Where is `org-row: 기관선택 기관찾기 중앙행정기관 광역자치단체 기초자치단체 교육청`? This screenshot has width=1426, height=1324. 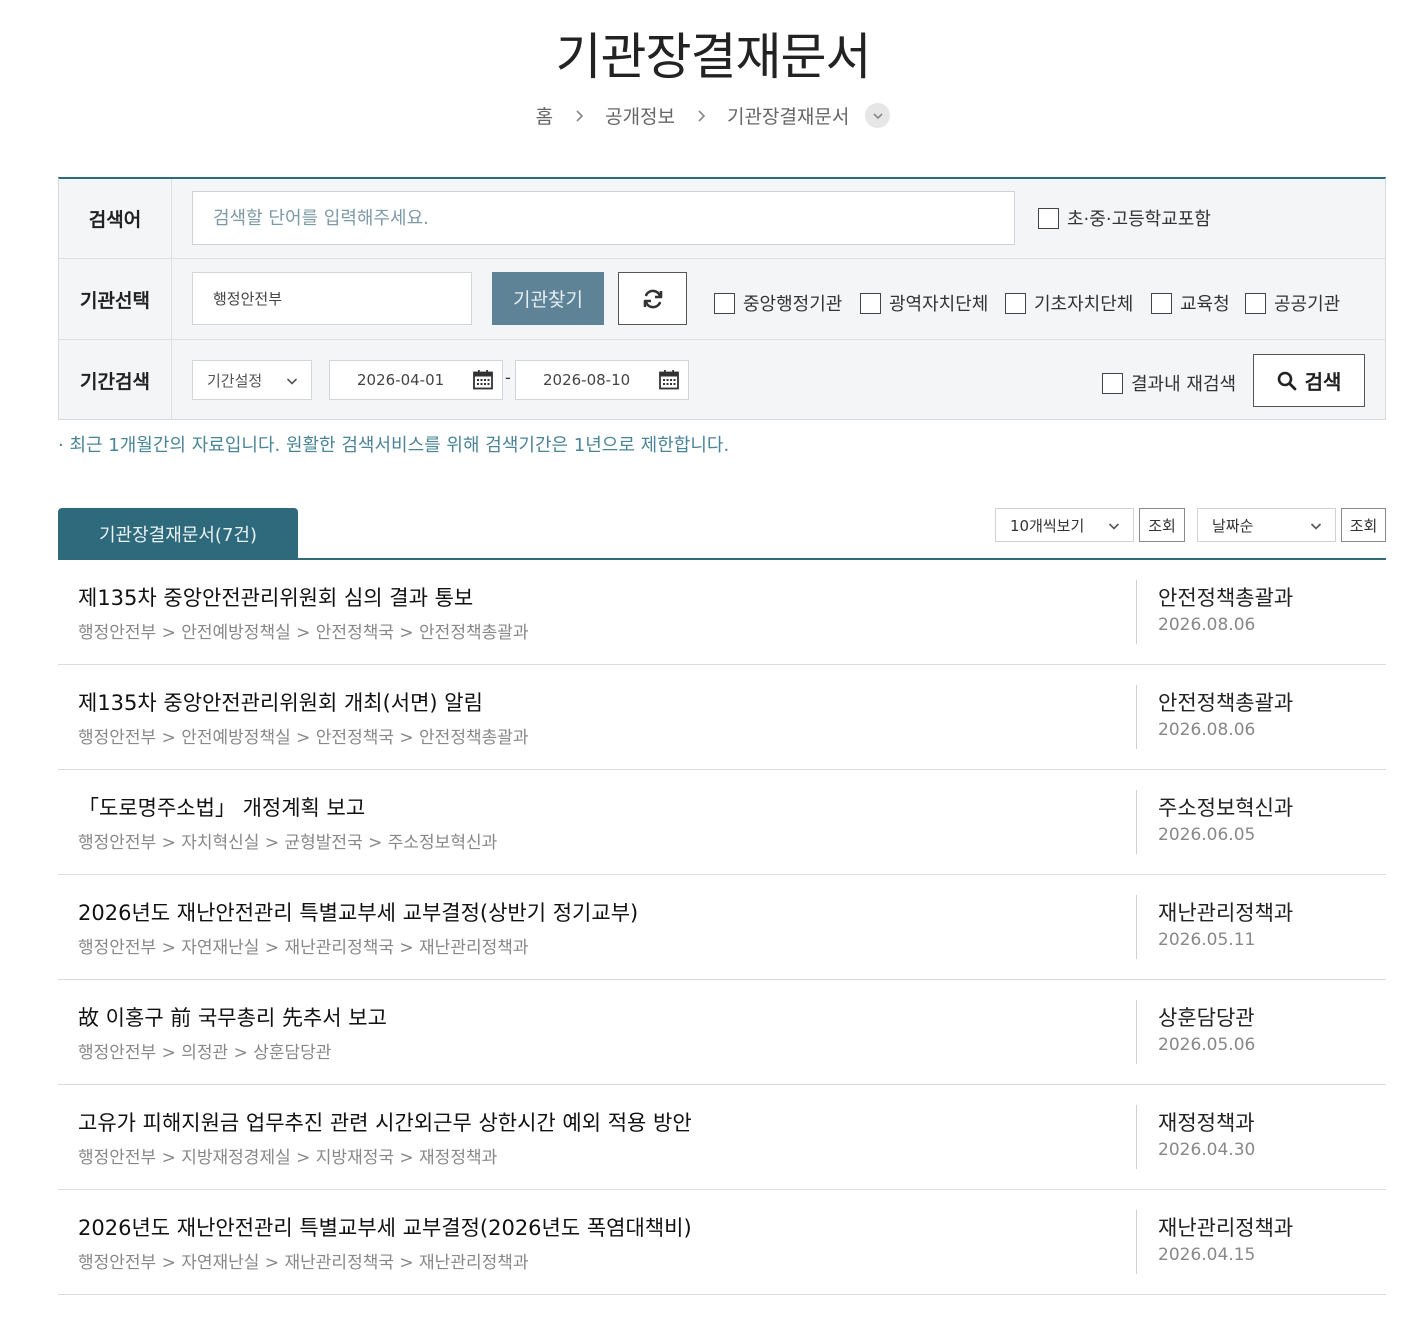
org-row: 기관선택 기관찾기 중앙행정기관 광역자치단체 기초자치단체 교육청 is located at coordinates (722, 299).